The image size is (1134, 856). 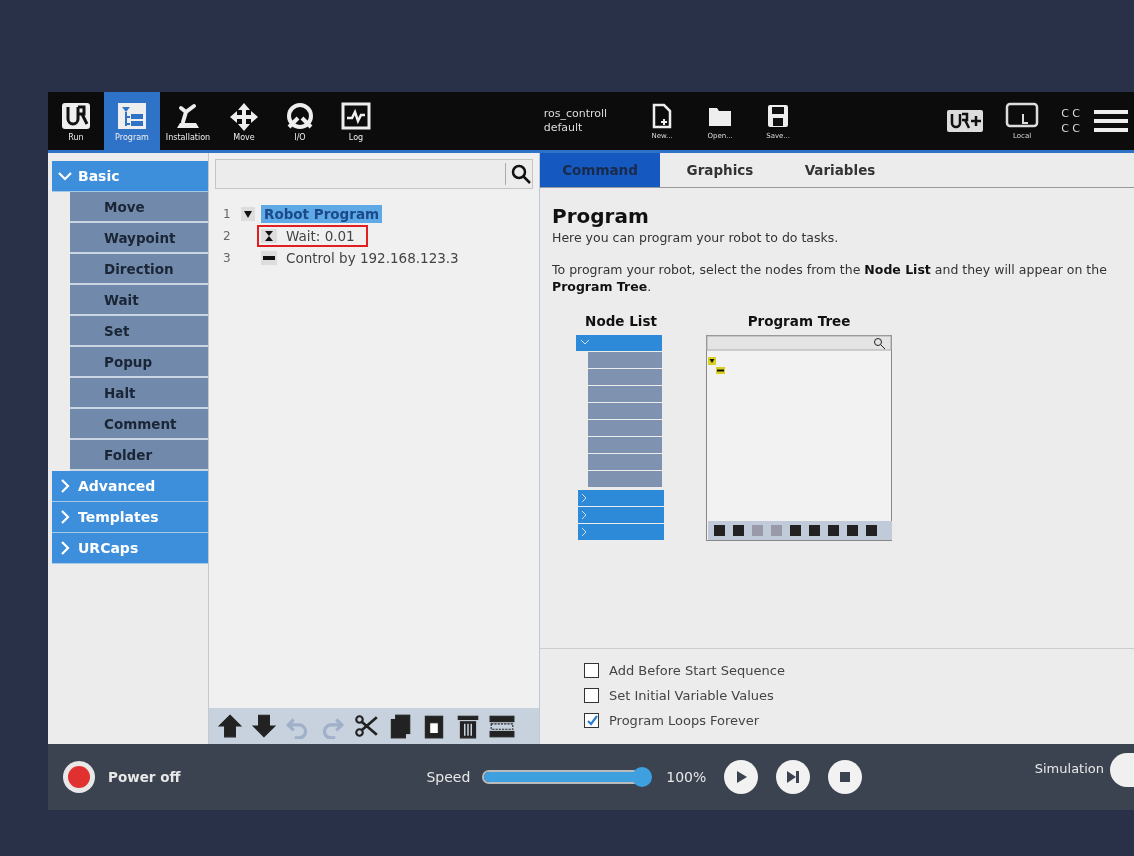 I want to click on nav-tab: Program, so click(x=132, y=121).